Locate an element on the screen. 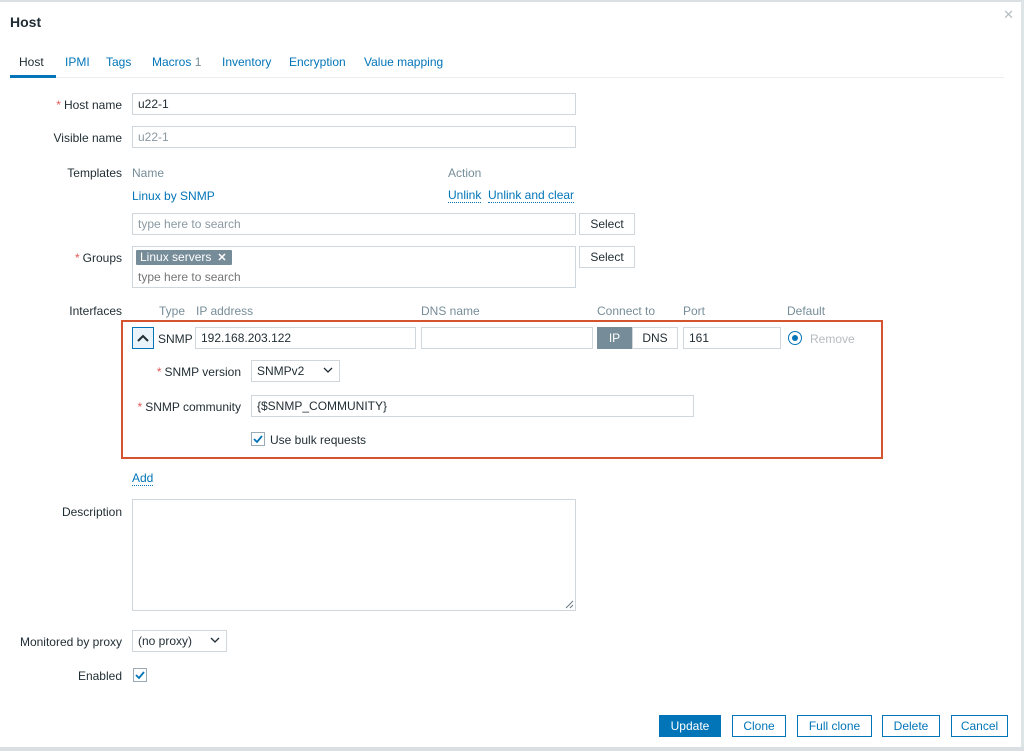 Image resolution: width=1024 pixels, height=751 pixels. connect-to-ip-button: IP is located at coordinates (614, 338).